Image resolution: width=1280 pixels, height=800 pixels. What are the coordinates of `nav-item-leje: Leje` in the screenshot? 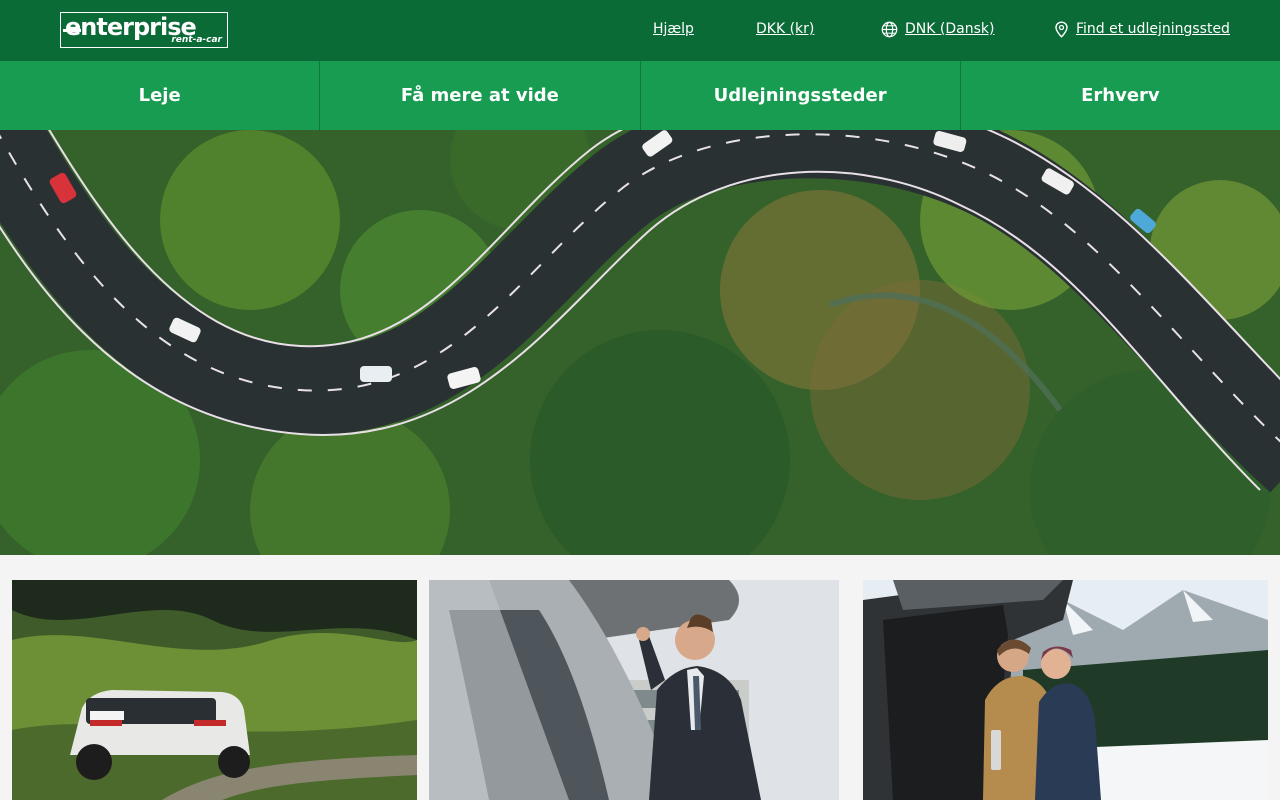 It's located at (159, 95).